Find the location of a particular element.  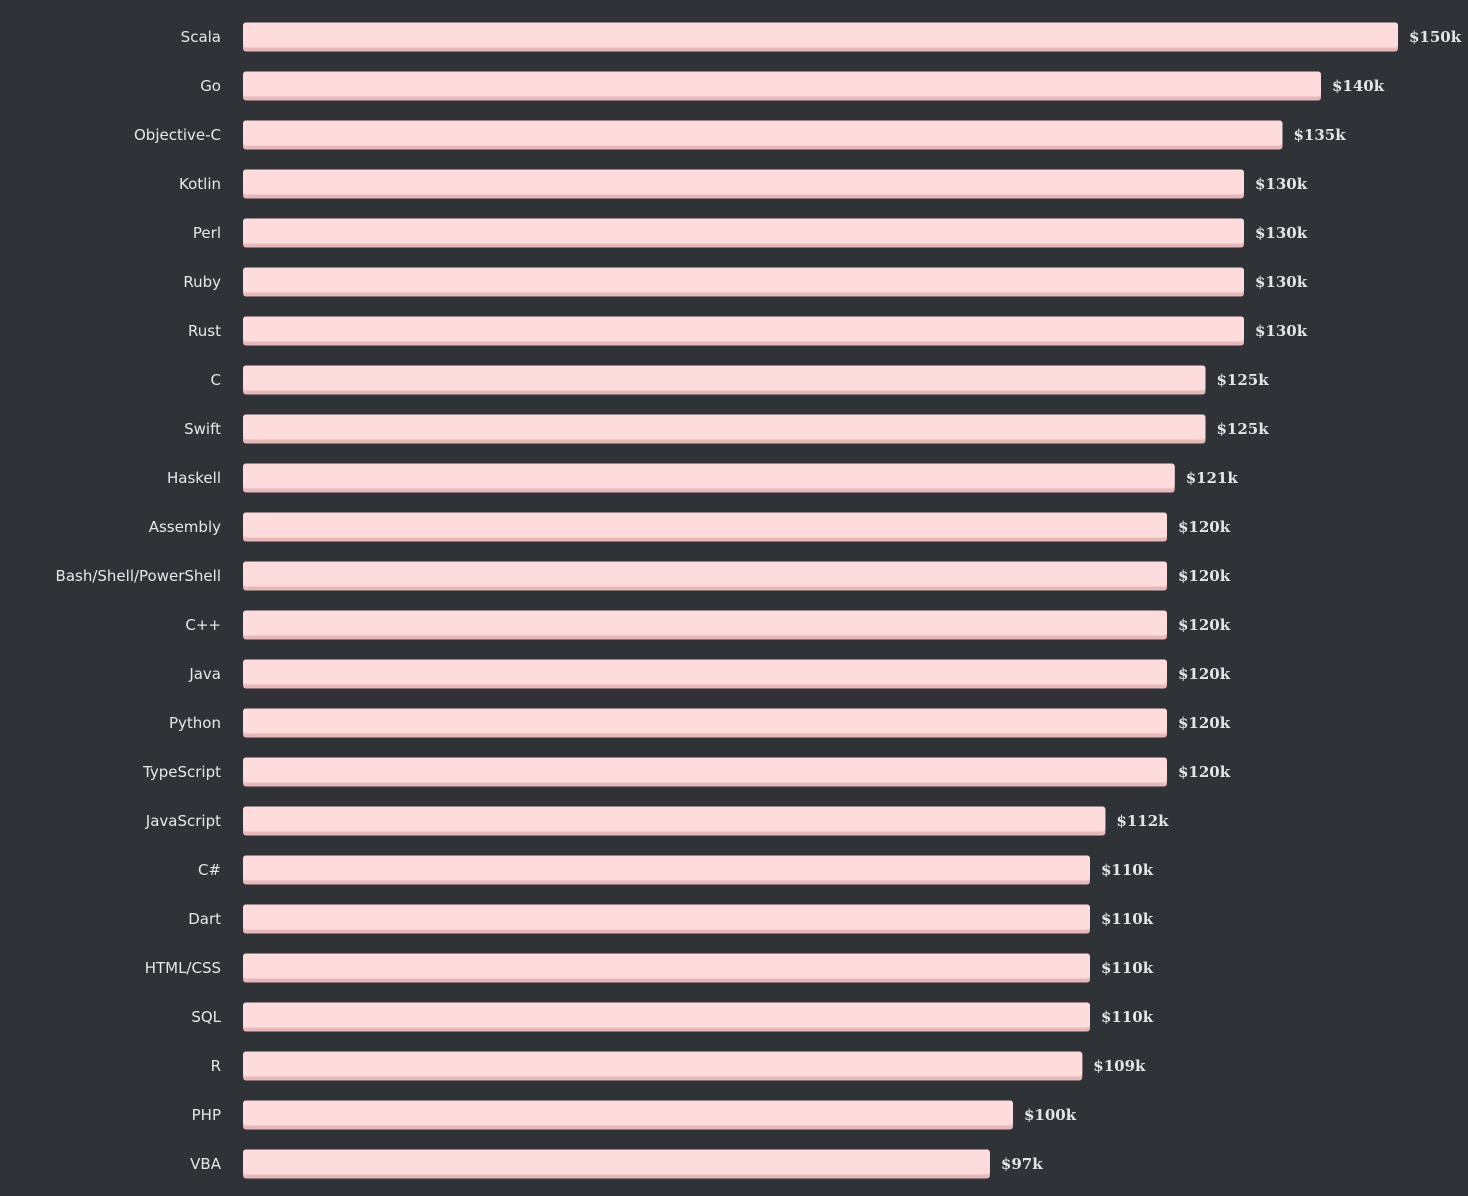

category-label: Assembly is located at coordinates (185, 527).